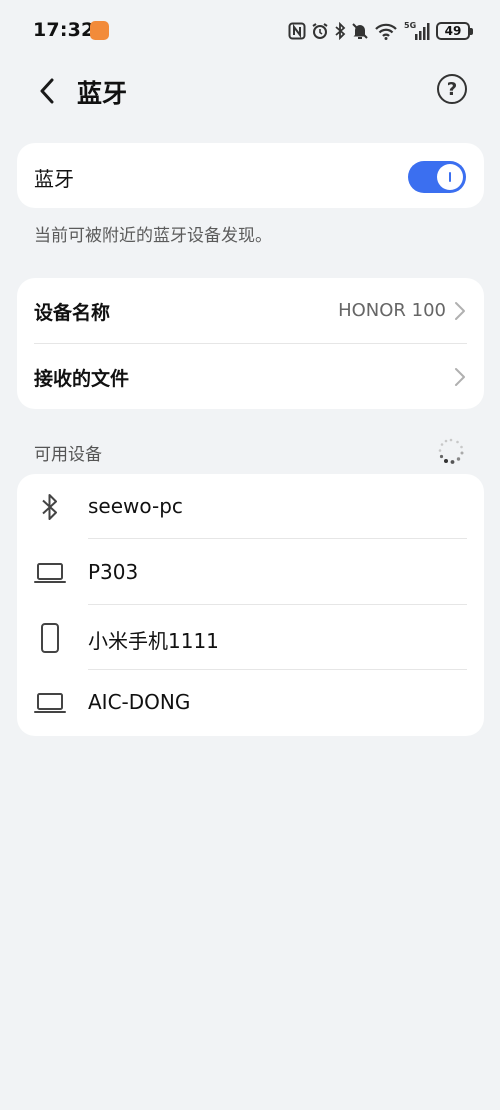  I want to click on device-item: P303, so click(250, 572).